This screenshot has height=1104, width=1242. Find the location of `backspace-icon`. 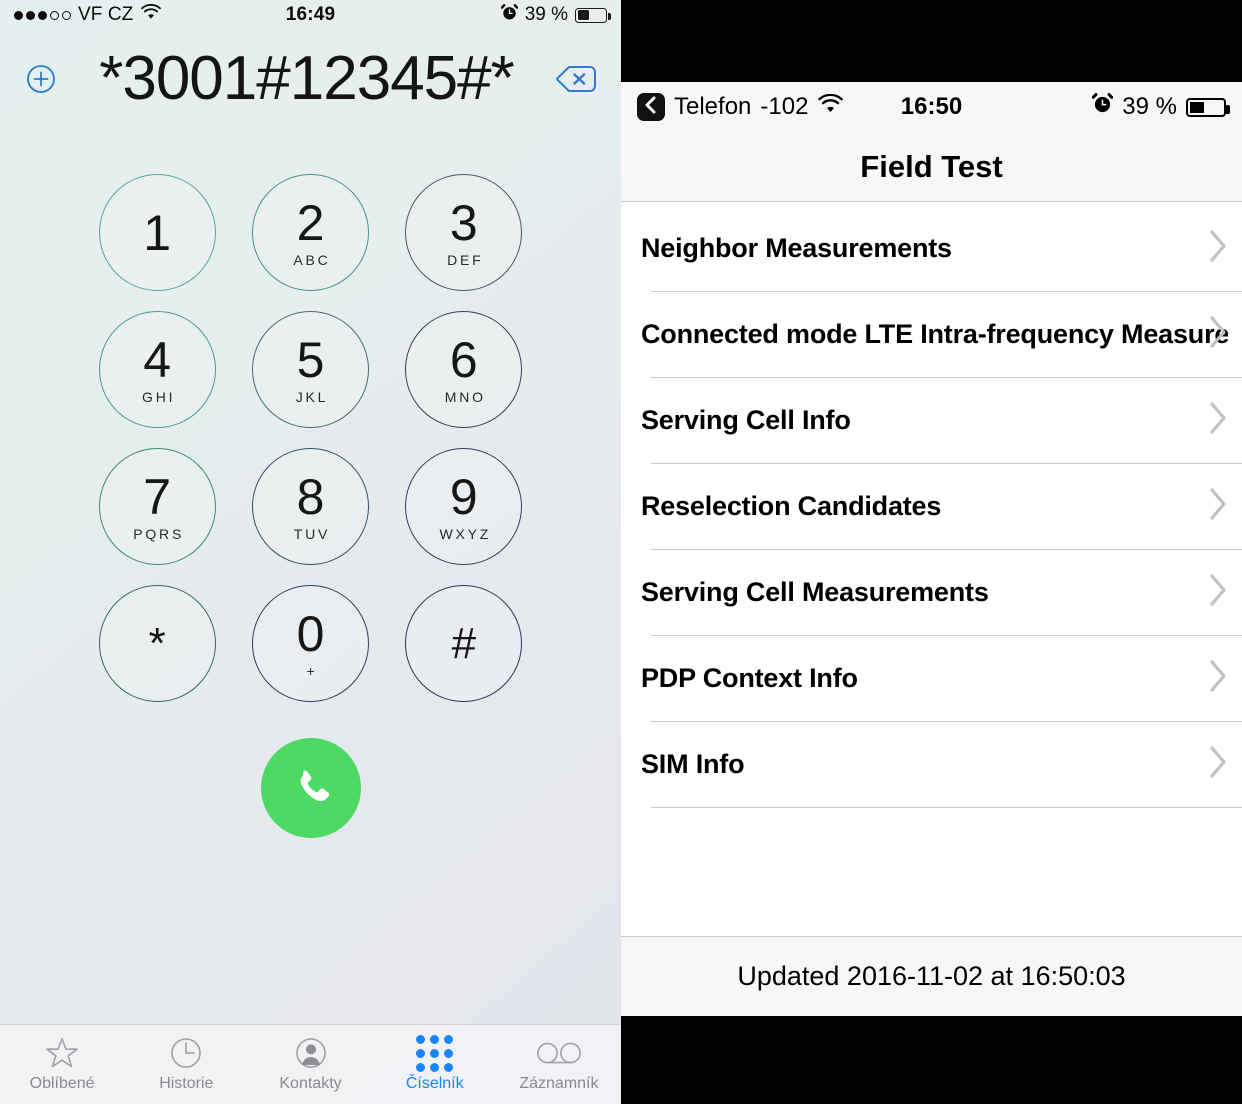

backspace-icon is located at coordinates (576, 79).